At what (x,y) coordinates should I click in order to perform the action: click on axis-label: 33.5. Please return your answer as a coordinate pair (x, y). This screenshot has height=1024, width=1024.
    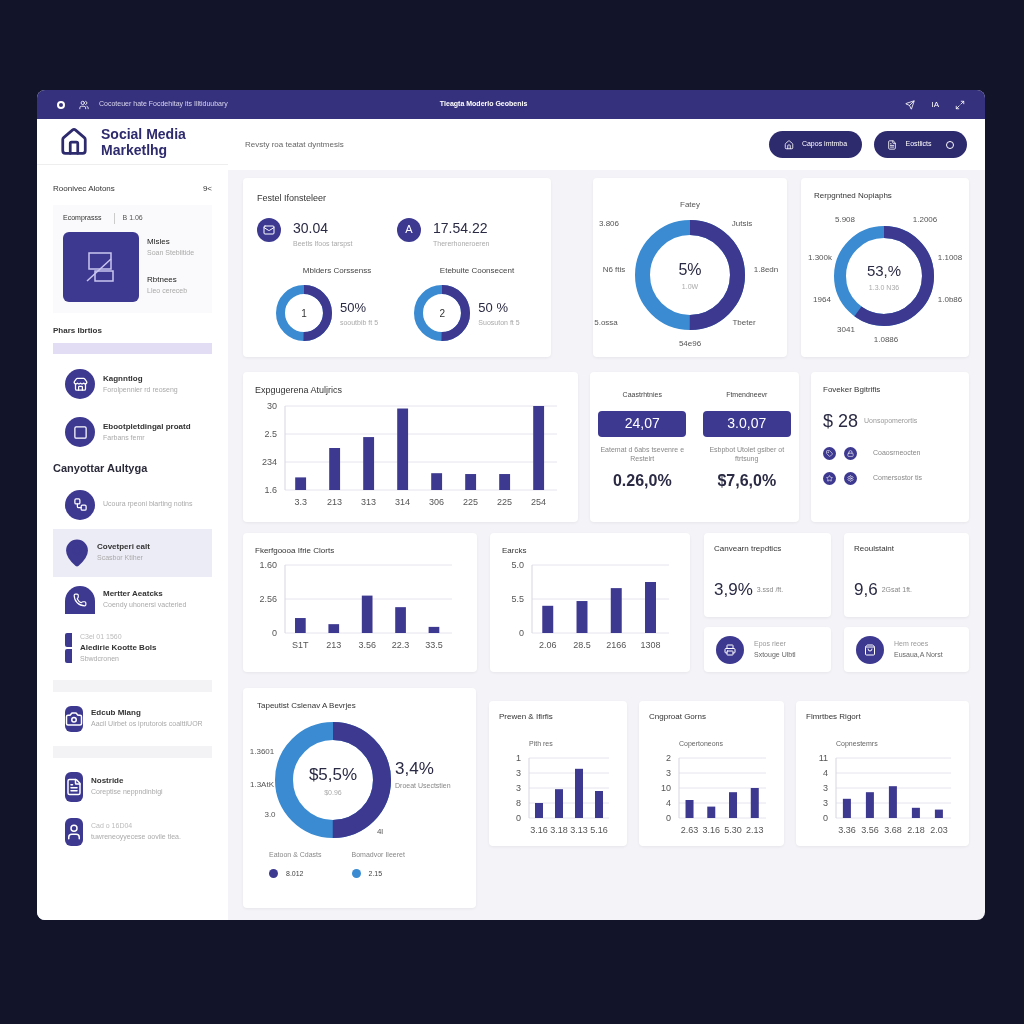
    Looking at the image, I should click on (434, 645).